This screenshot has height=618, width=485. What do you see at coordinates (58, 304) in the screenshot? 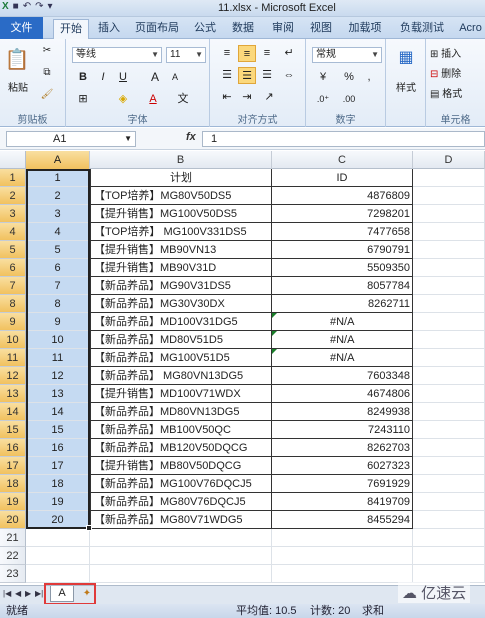
I see `cell-a: 8` at bounding box center [58, 304].